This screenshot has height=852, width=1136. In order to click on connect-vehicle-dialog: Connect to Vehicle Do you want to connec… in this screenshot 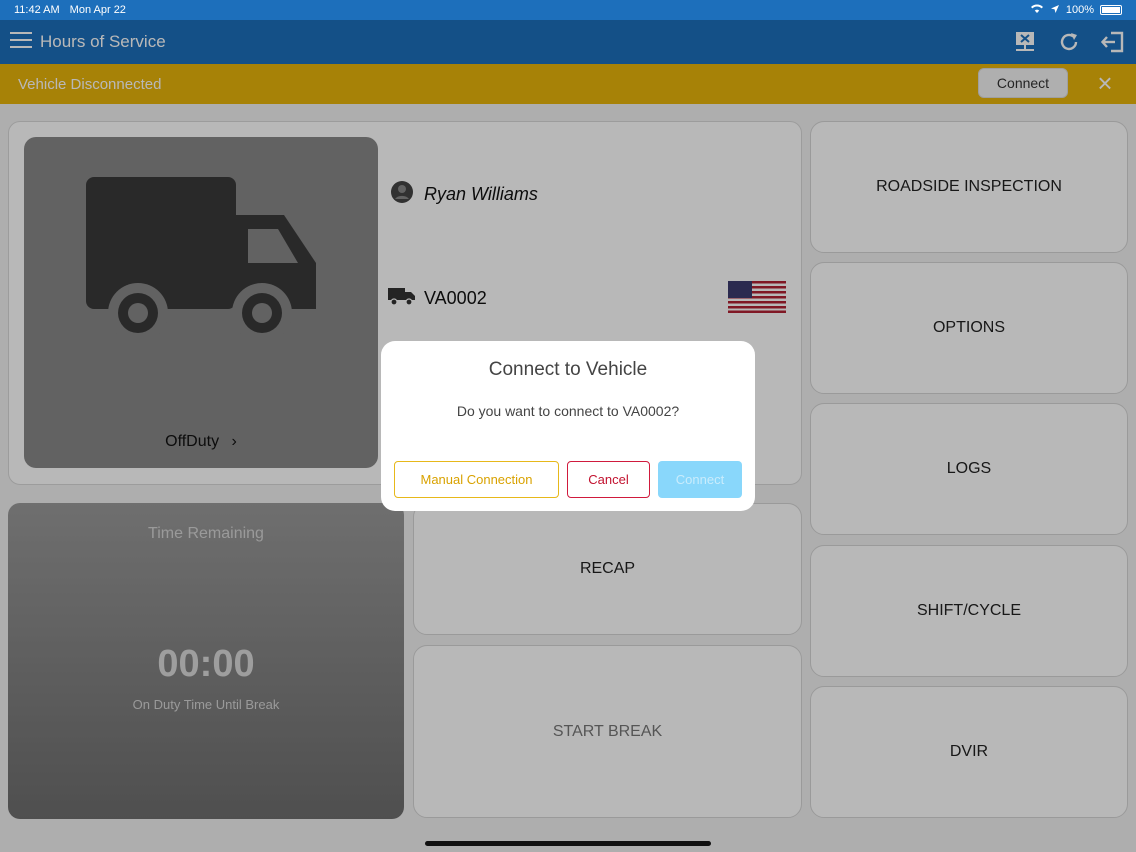, I will do `click(568, 426)`.